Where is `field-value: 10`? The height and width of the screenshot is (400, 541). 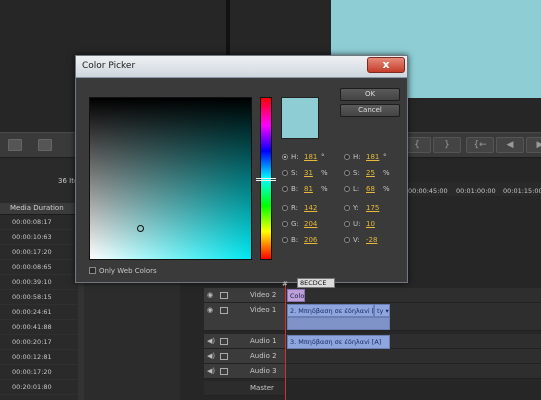
field-value: 10 is located at coordinates (370, 224).